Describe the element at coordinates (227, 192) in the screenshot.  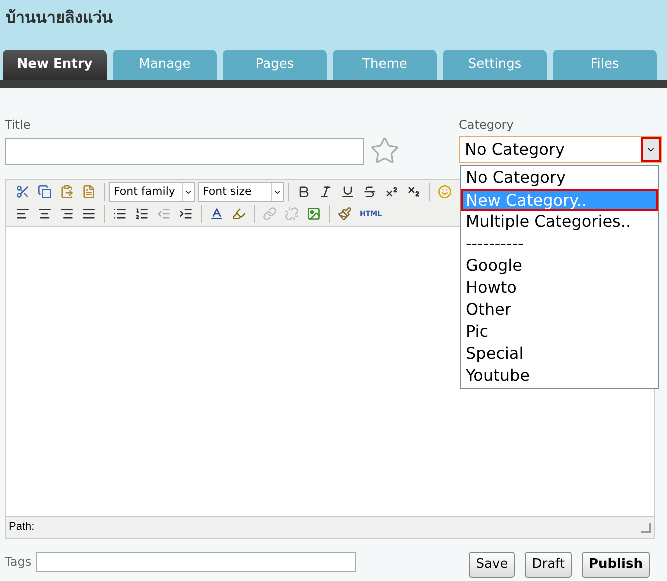
I see `dropdown-value: Font size` at that location.